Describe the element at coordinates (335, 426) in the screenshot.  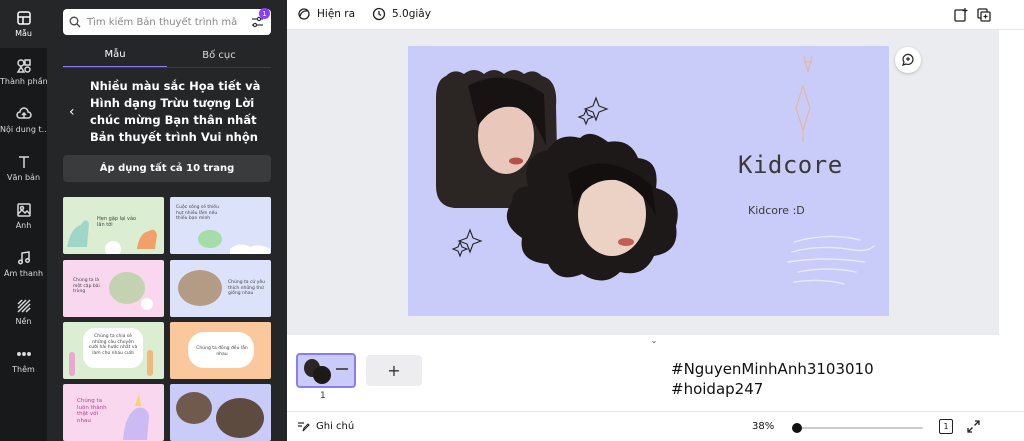
I see `notes-label: Ghi chú` at that location.